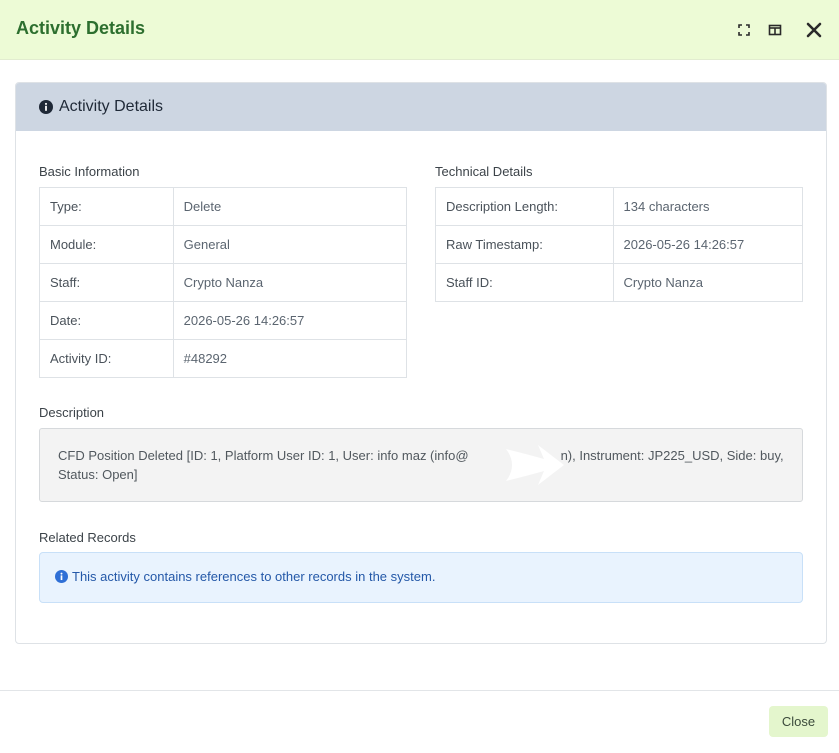  What do you see at coordinates (672, 455) in the screenshot?
I see `description-text-after: n), Instrument: JP225_USD, Side: buy,` at bounding box center [672, 455].